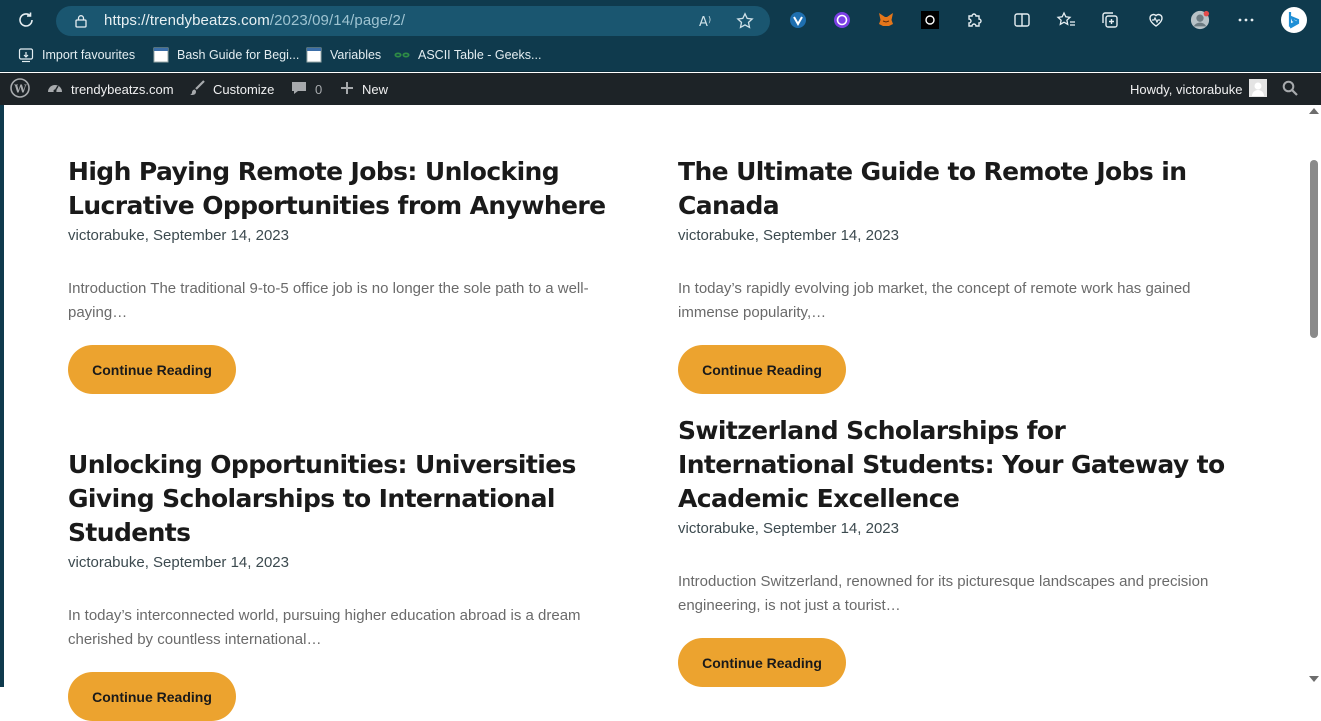 Image resolution: width=1321 pixels, height=721 pixels. What do you see at coordinates (842, 20) in the screenshot?
I see `wallet-extension-icon` at bounding box center [842, 20].